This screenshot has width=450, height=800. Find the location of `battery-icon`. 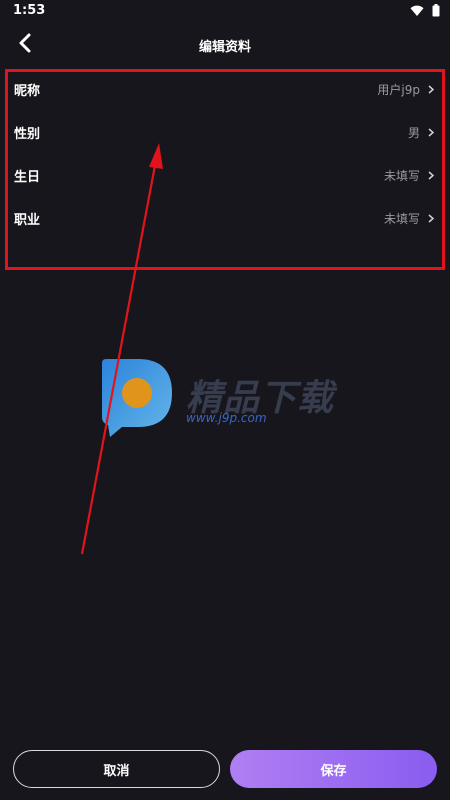

battery-icon is located at coordinates (436, 10).